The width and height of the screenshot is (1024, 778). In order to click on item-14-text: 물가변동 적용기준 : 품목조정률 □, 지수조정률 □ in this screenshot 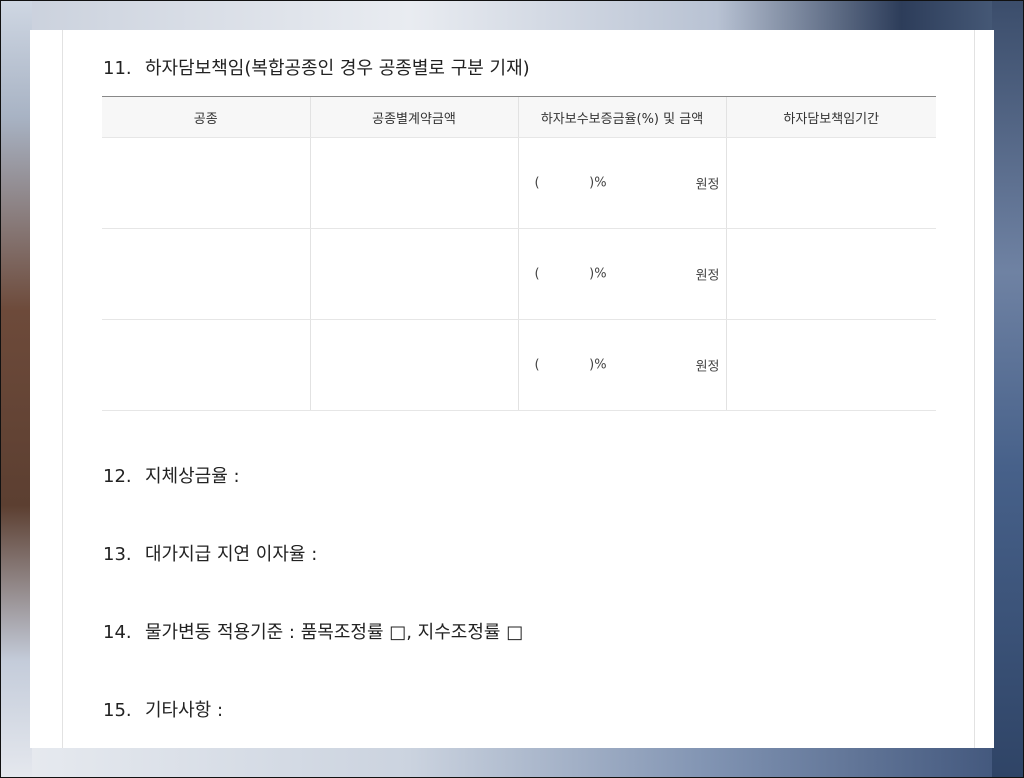, I will do `click(334, 632)`.